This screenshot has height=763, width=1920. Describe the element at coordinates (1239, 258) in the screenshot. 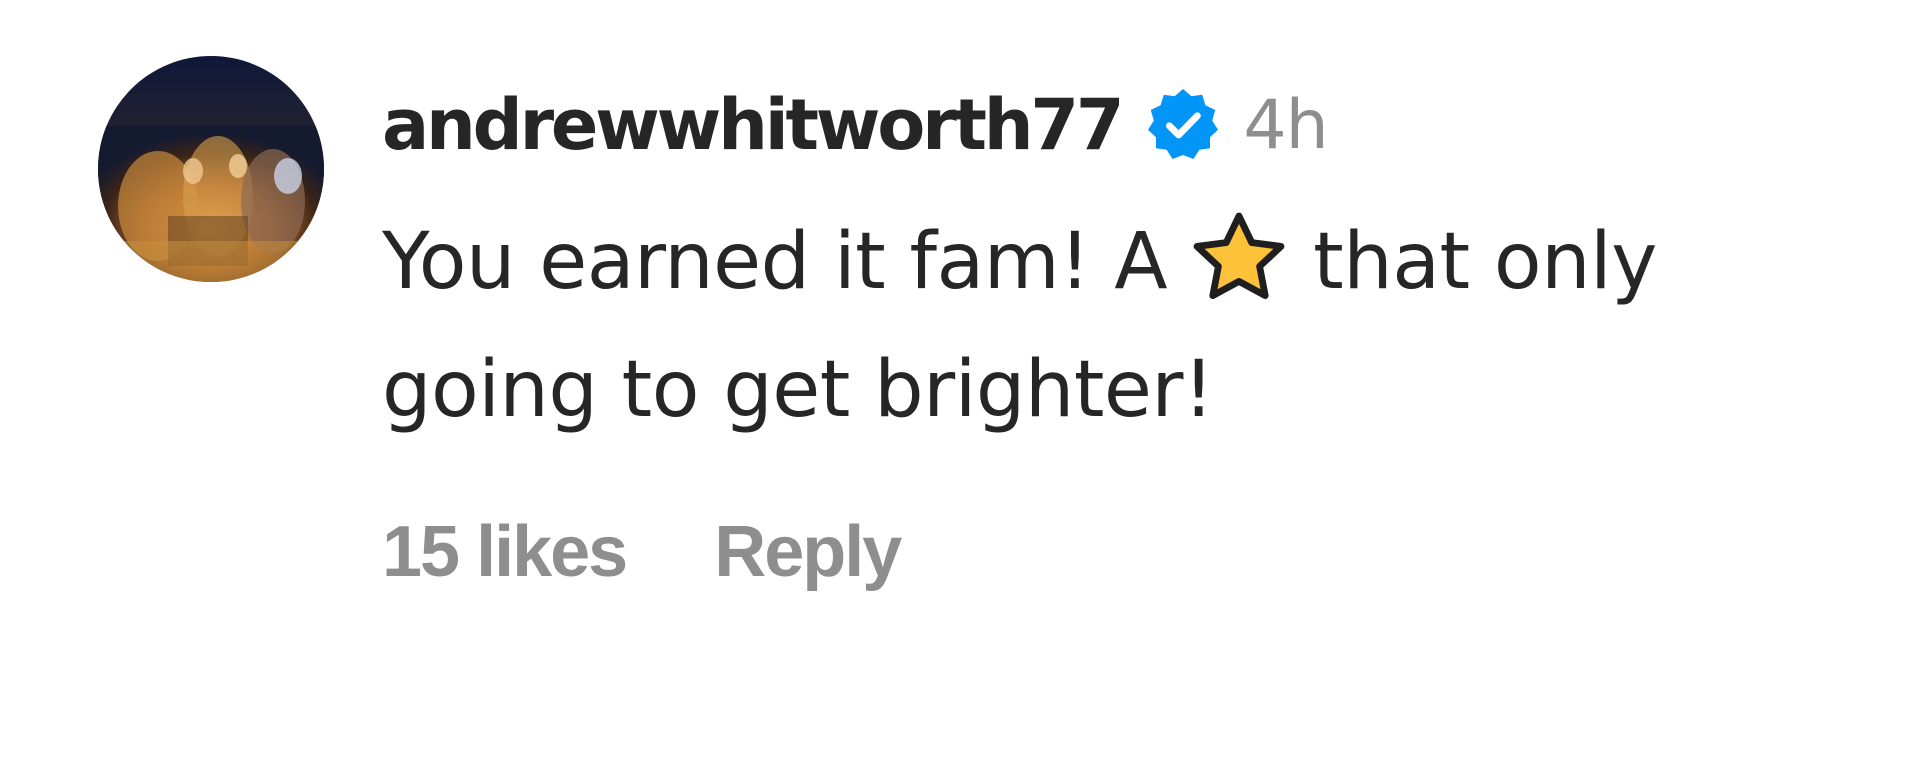

I see `star-emoji-icon` at that location.